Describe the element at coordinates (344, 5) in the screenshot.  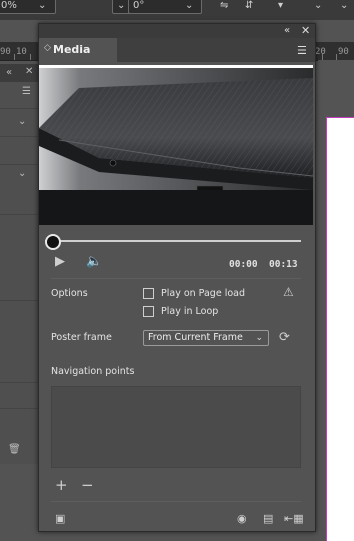
I see `text-wrap-icon: ⌄` at that location.